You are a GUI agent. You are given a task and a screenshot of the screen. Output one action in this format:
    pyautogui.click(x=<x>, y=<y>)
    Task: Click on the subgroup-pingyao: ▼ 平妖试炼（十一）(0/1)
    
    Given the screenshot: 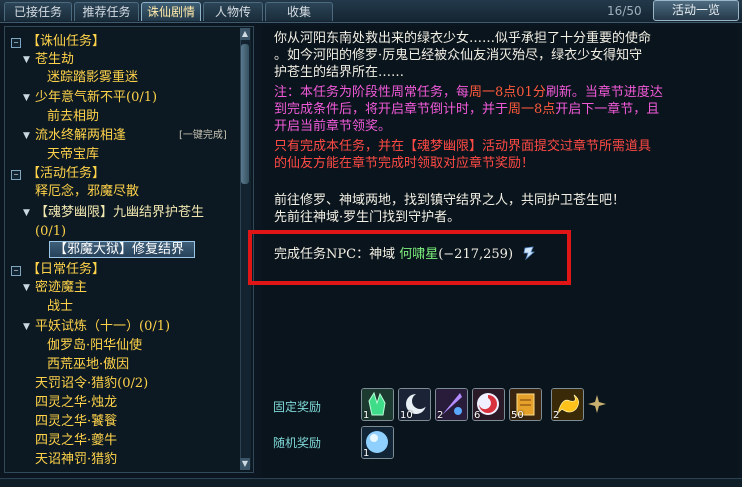 What is the action you would take?
    pyautogui.click(x=96, y=327)
    